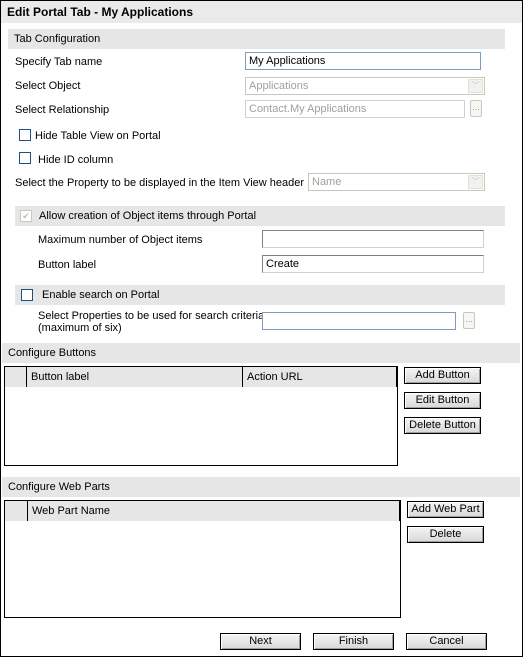 This screenshot has height=657, width=523. What do you see at coordinates (365, 86) in the screenshot?
I see `object-select: Applications ﹀` at bounding box center [365, 86].